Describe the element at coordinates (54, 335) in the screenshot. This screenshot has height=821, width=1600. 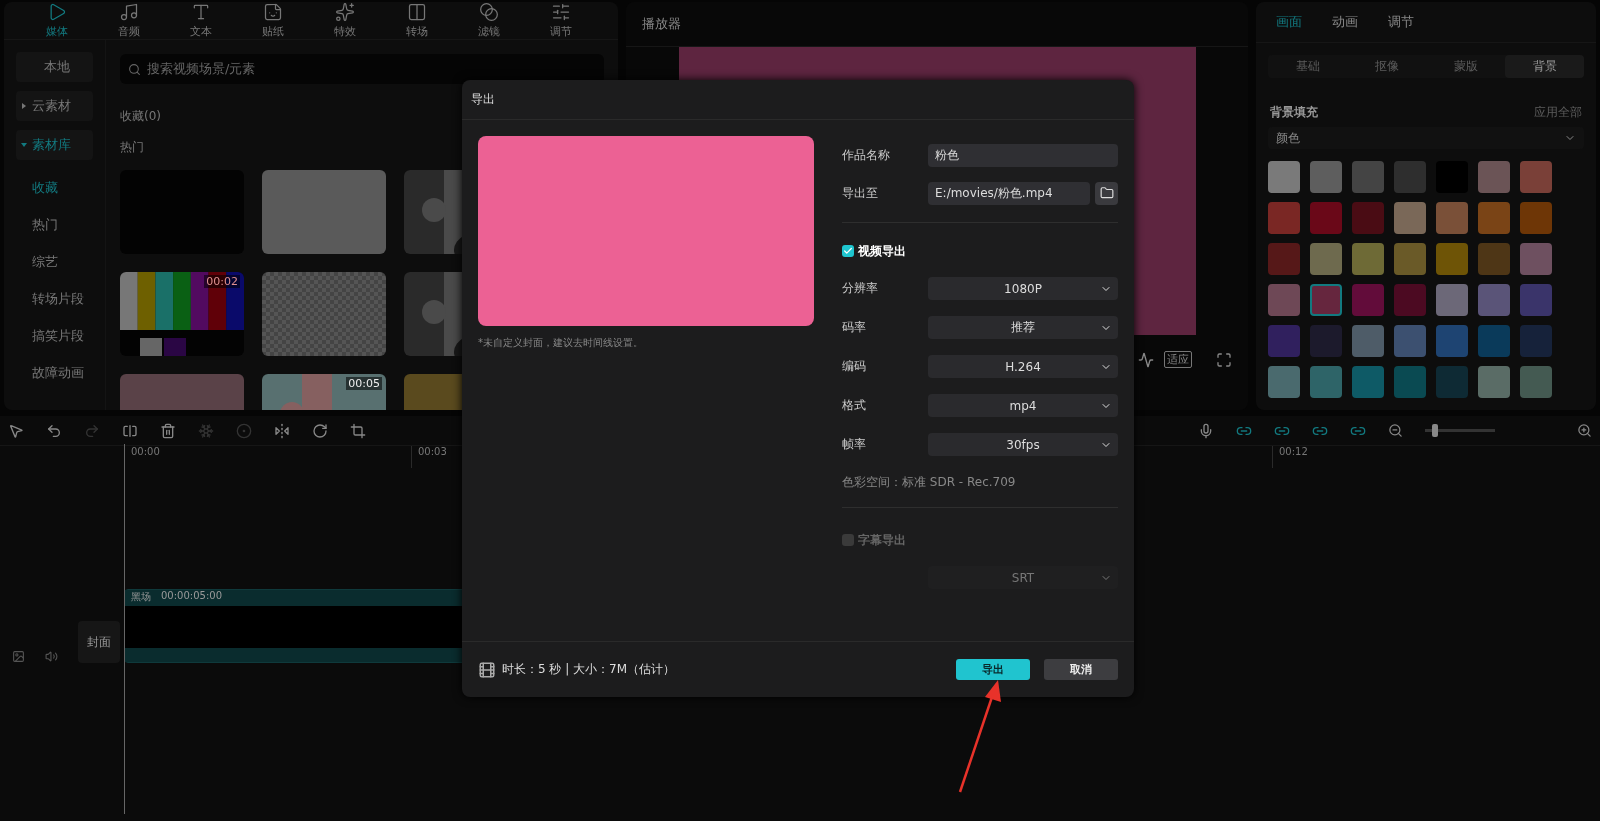
I see `sidebar-item: 搞笑片段` at that location.